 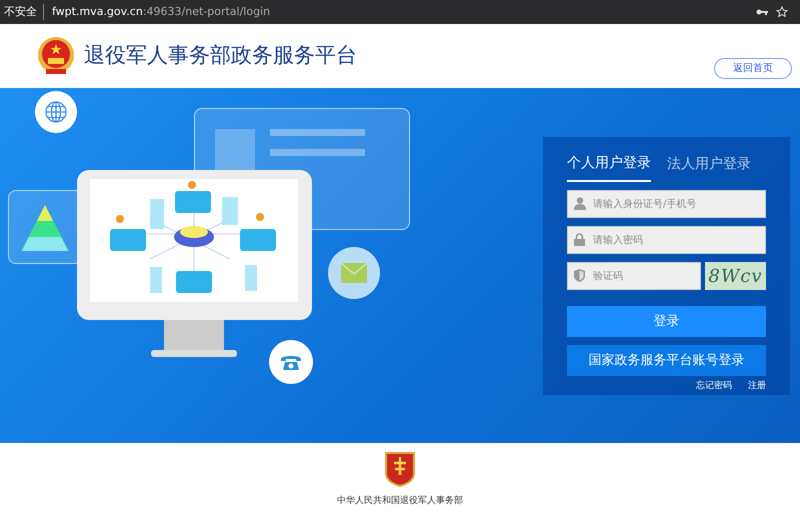 What do you see at coordinates (757, 387) in the screenshot?
I see `link: 注册` at bounding box center [757, 387].